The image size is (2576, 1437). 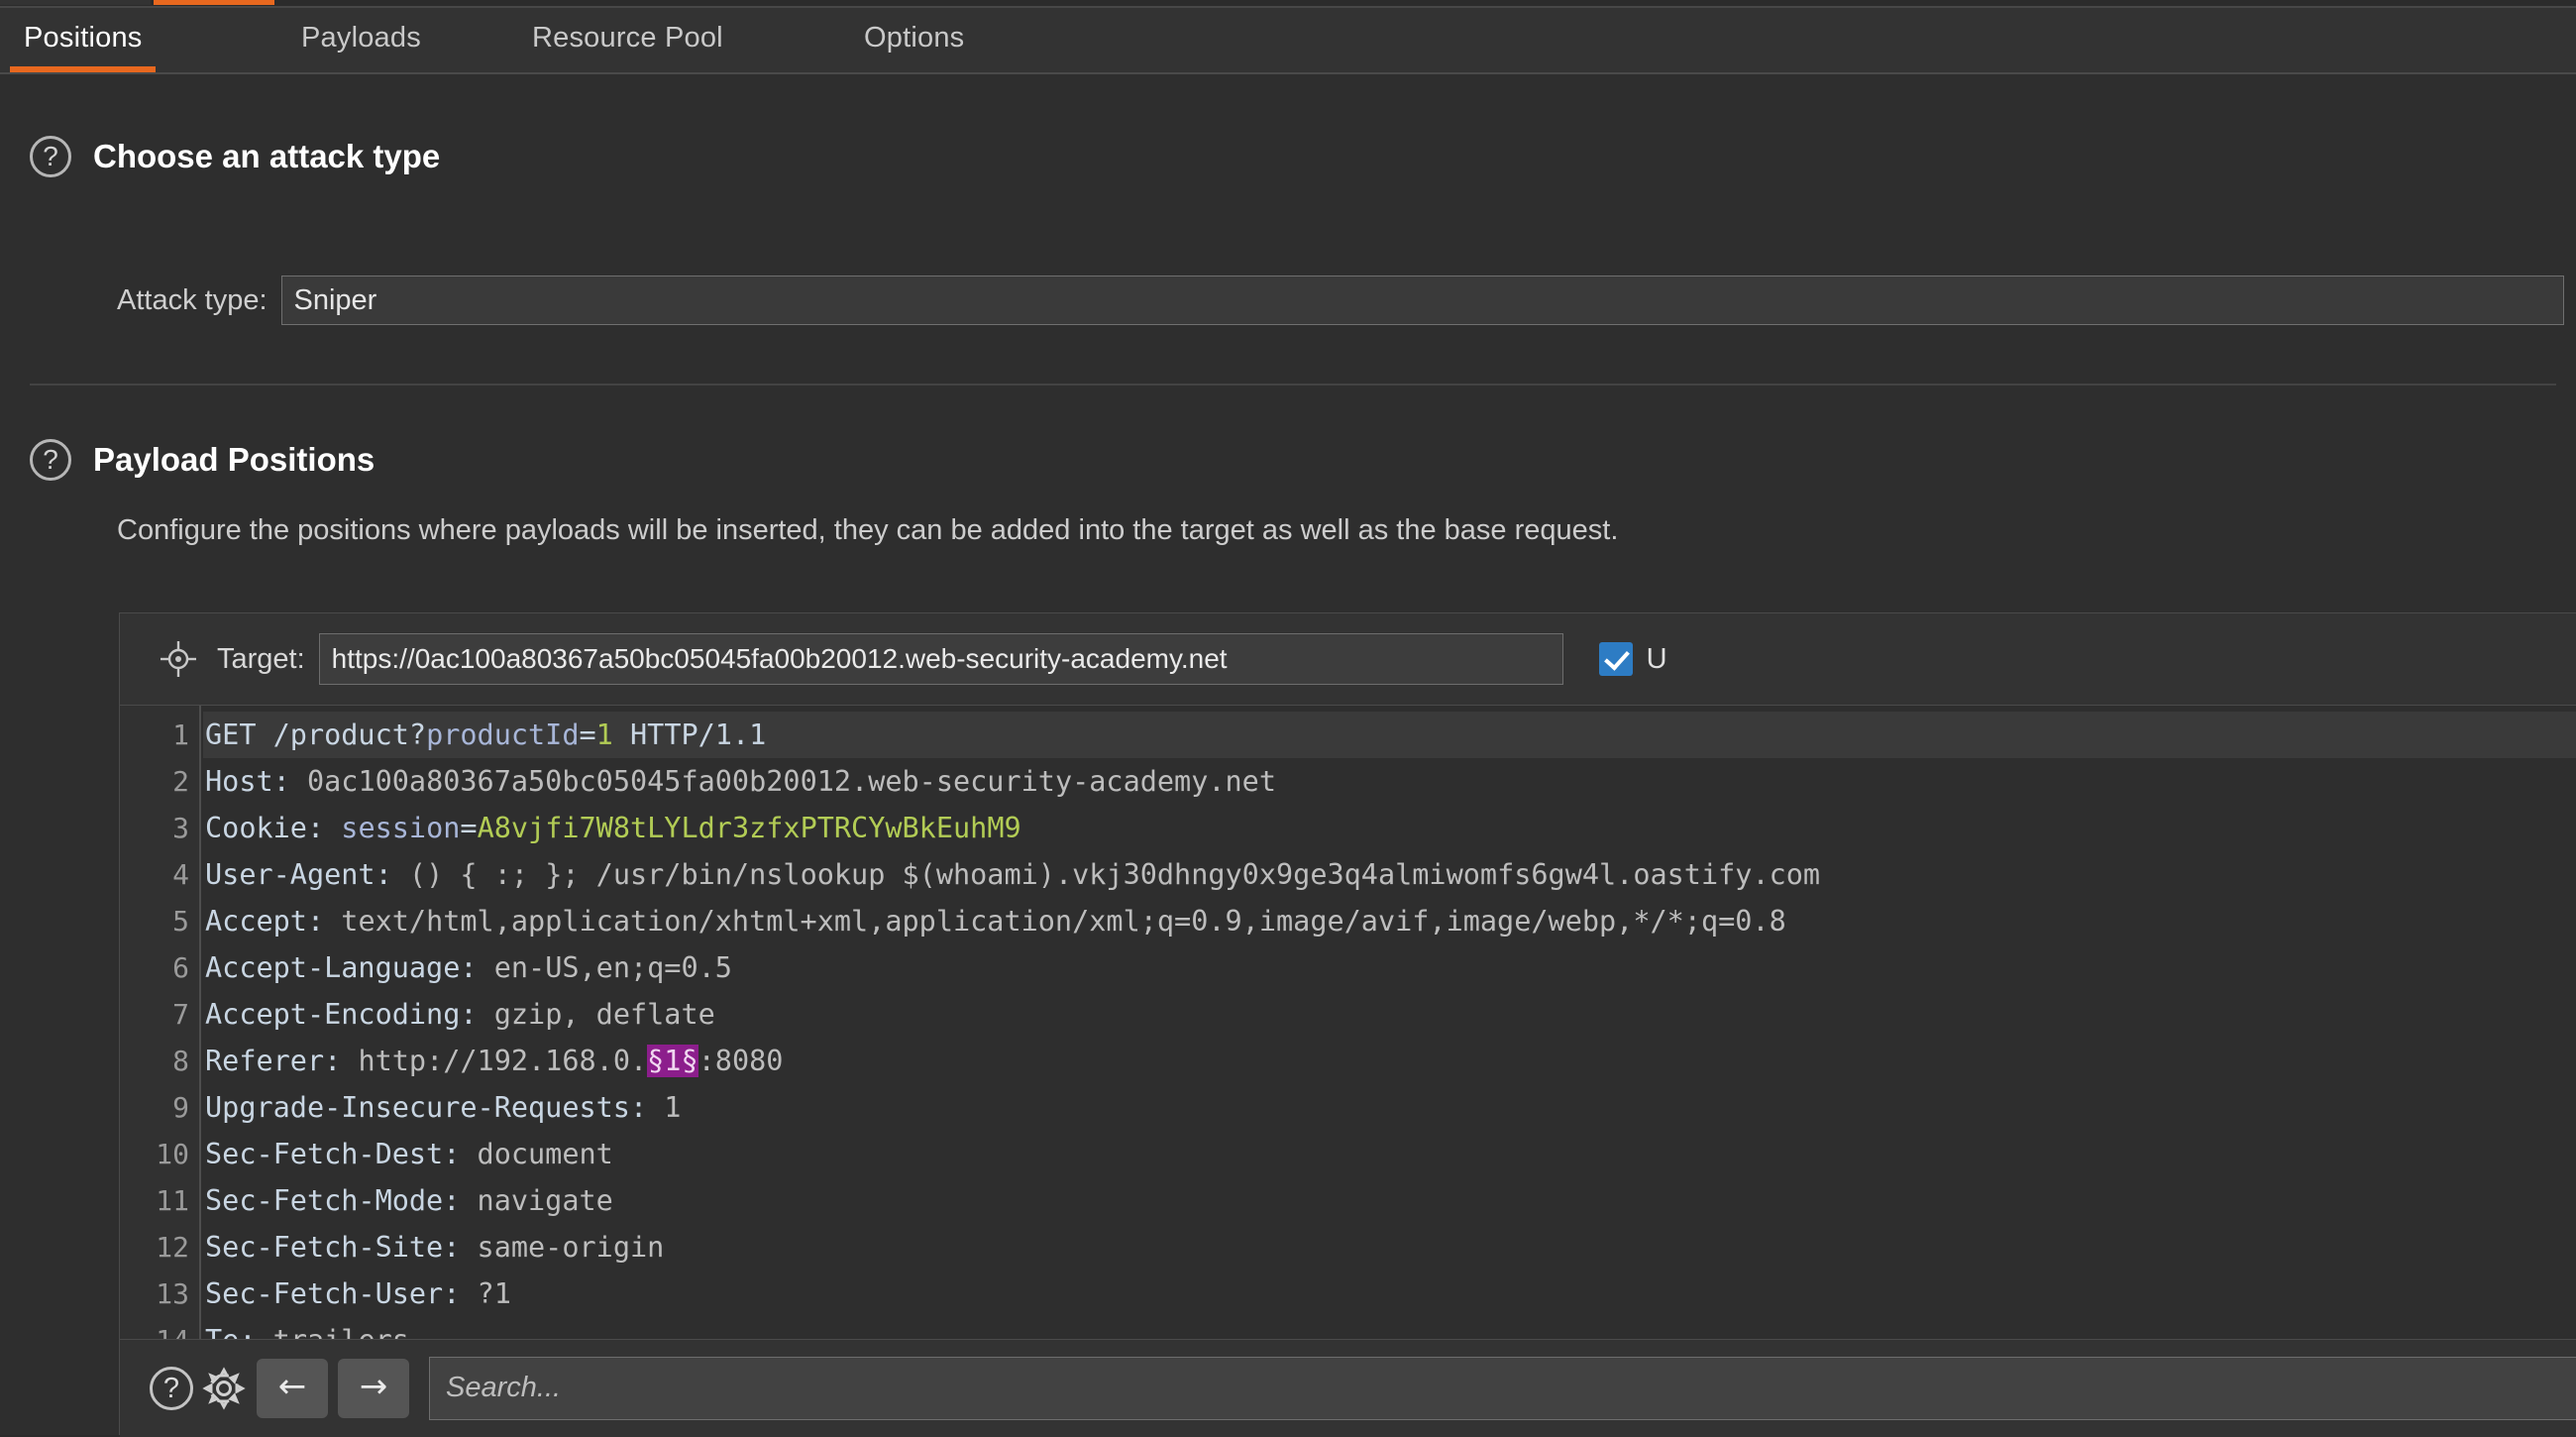 I want to click on tab-options-label: Options, so click(x=914, y=38).